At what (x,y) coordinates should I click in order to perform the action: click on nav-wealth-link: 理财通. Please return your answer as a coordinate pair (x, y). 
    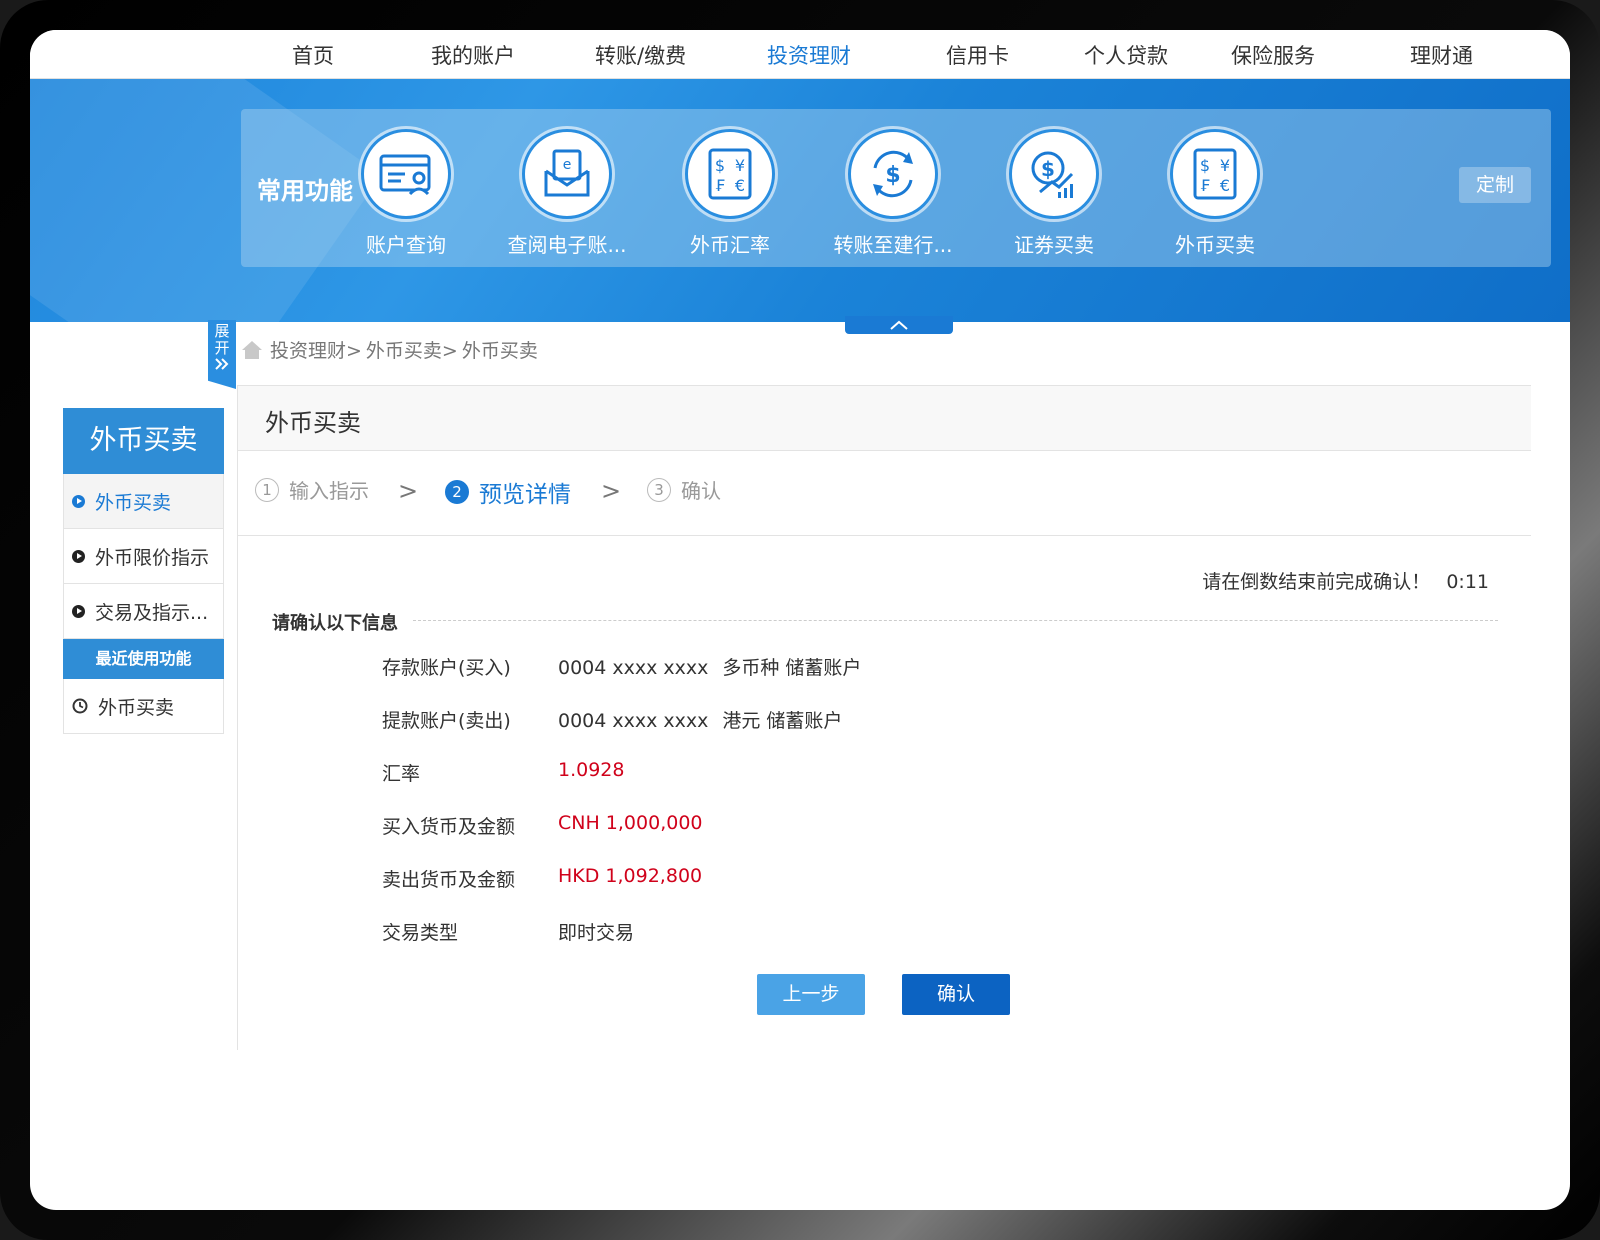
    Looking at the image, I should click on (1441, 55).